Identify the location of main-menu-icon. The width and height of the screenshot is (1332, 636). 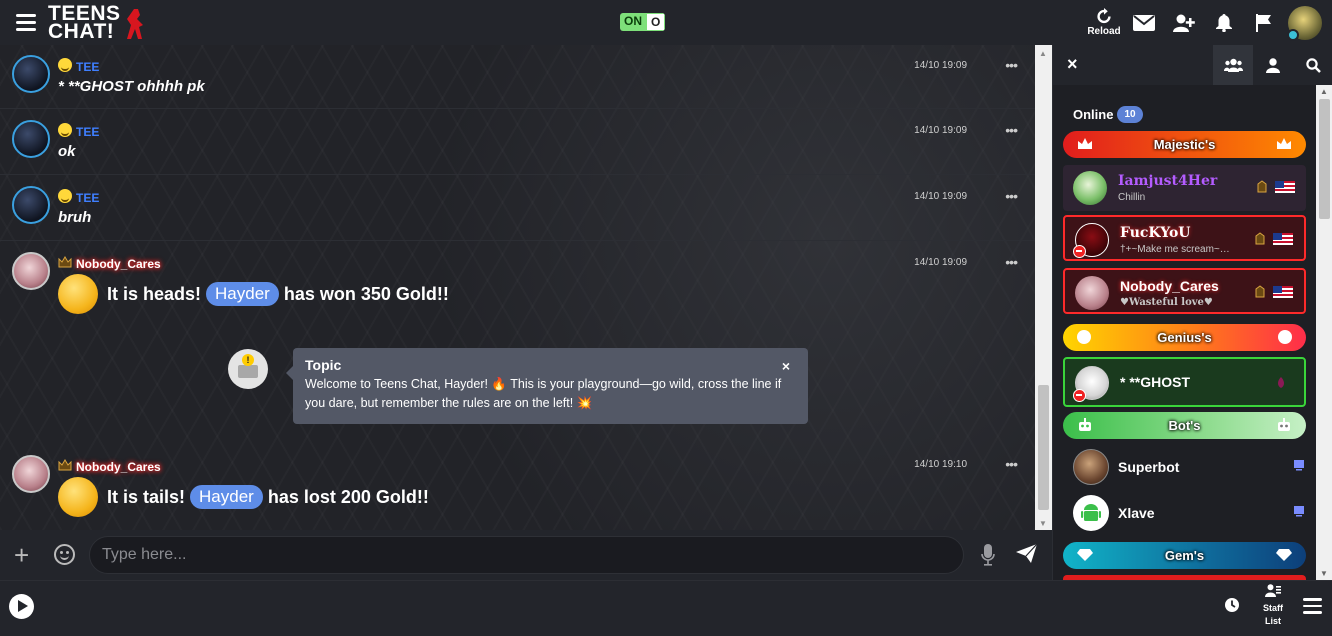
(26, 22).